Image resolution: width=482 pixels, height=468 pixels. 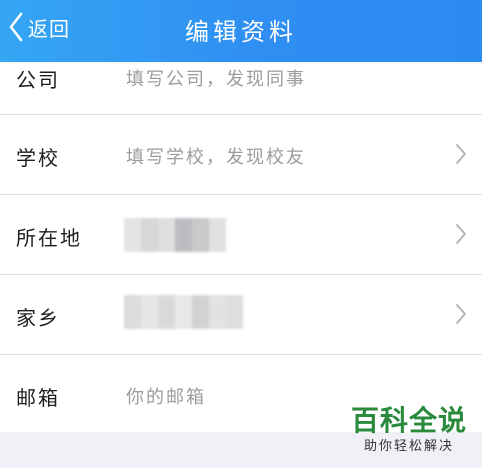 I want to click on page-title: 编辑资料, so click(x=241, y=32).